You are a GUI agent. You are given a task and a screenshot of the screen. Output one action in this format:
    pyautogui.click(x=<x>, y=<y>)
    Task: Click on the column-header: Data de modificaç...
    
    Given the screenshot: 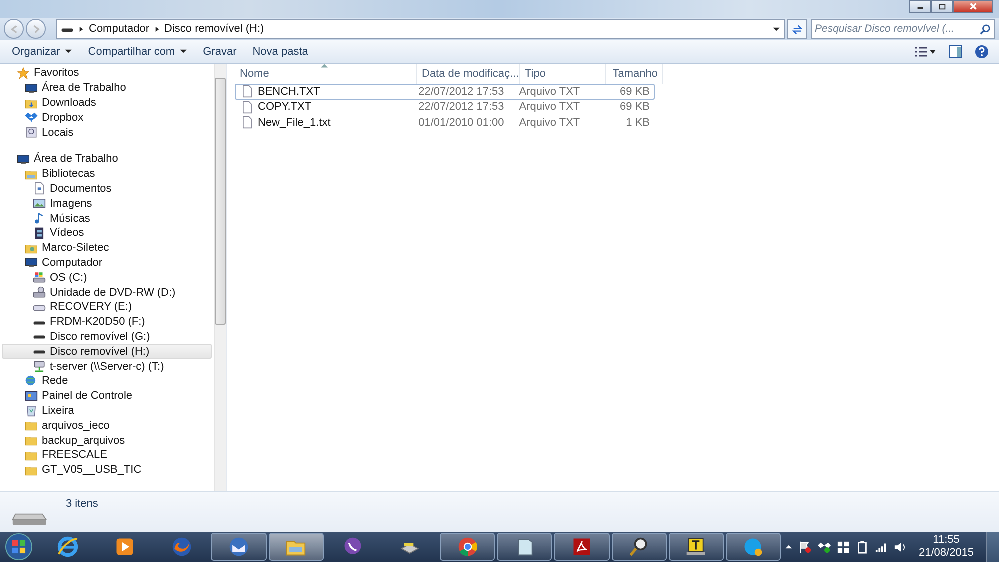 What is the action you would take?
    pyautogui.click(x=468, y=74)
    